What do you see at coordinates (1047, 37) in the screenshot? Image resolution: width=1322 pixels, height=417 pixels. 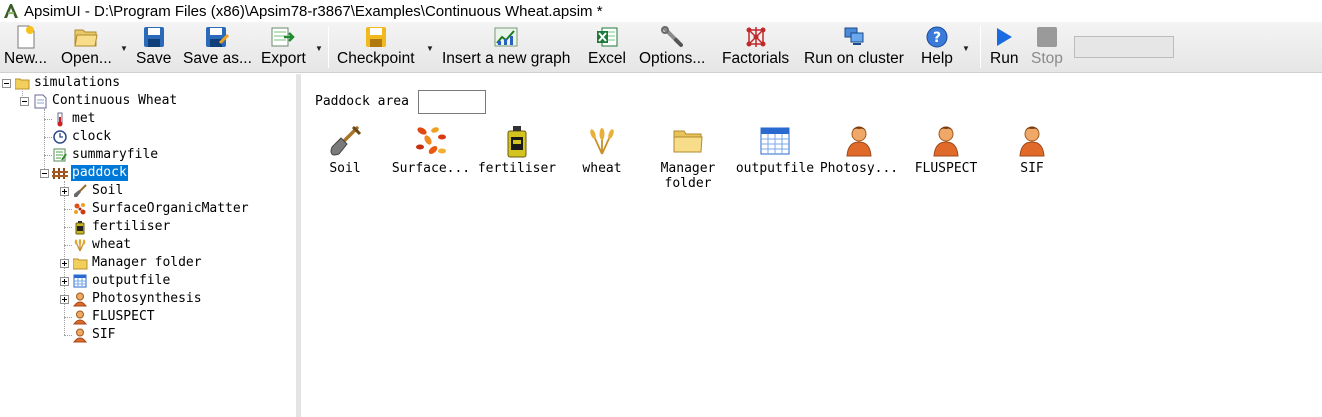 I see `stop-icon` at bounding box center [1047, 37].